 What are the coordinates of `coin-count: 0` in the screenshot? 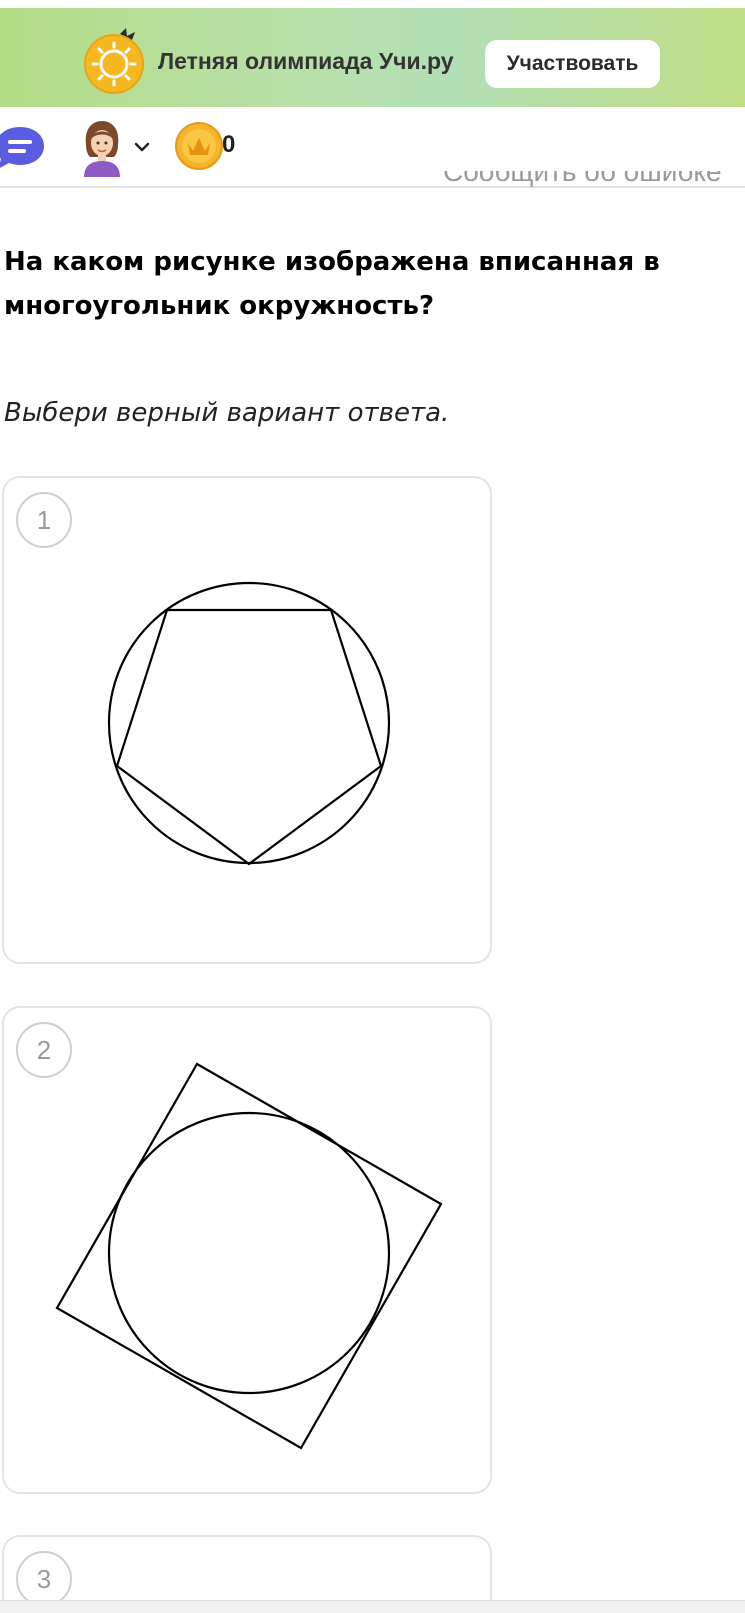 It's located at (229, 144).